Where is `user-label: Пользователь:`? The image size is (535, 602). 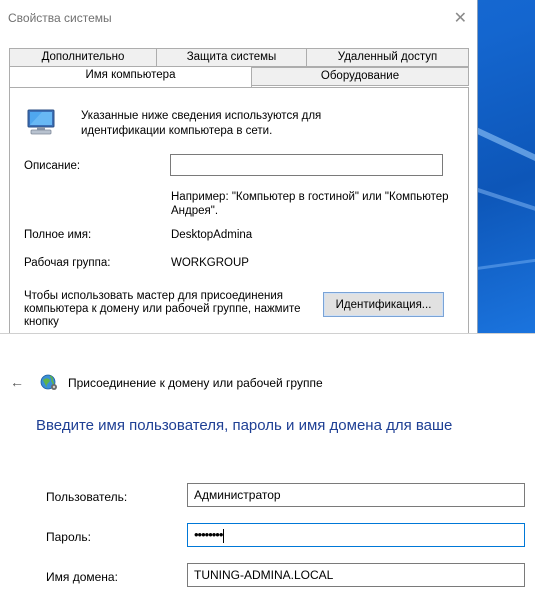 user-label: Пользователь: is located at coordinates (87, 497).